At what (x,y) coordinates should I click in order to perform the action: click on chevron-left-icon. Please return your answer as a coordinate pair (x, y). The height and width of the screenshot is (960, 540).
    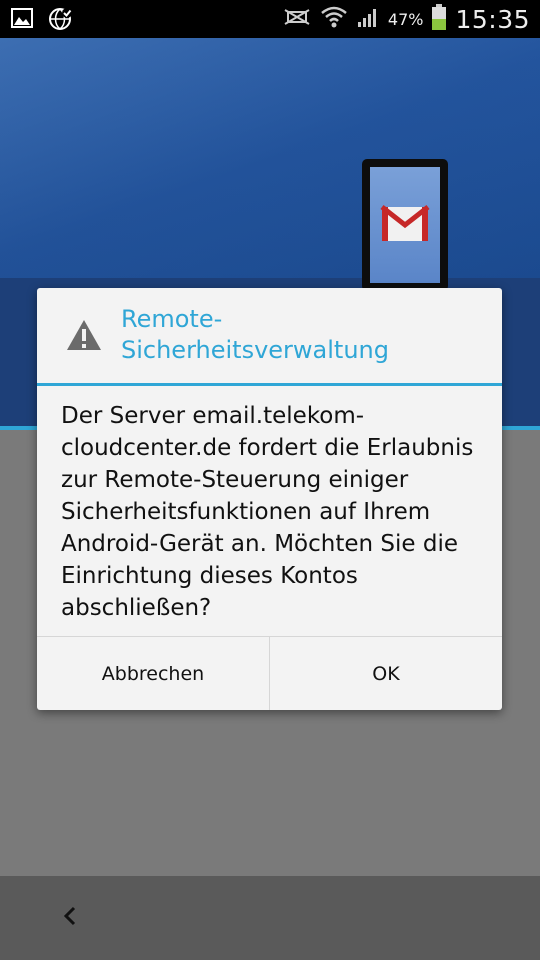
    Looking at the image, I should click on (70, 918).